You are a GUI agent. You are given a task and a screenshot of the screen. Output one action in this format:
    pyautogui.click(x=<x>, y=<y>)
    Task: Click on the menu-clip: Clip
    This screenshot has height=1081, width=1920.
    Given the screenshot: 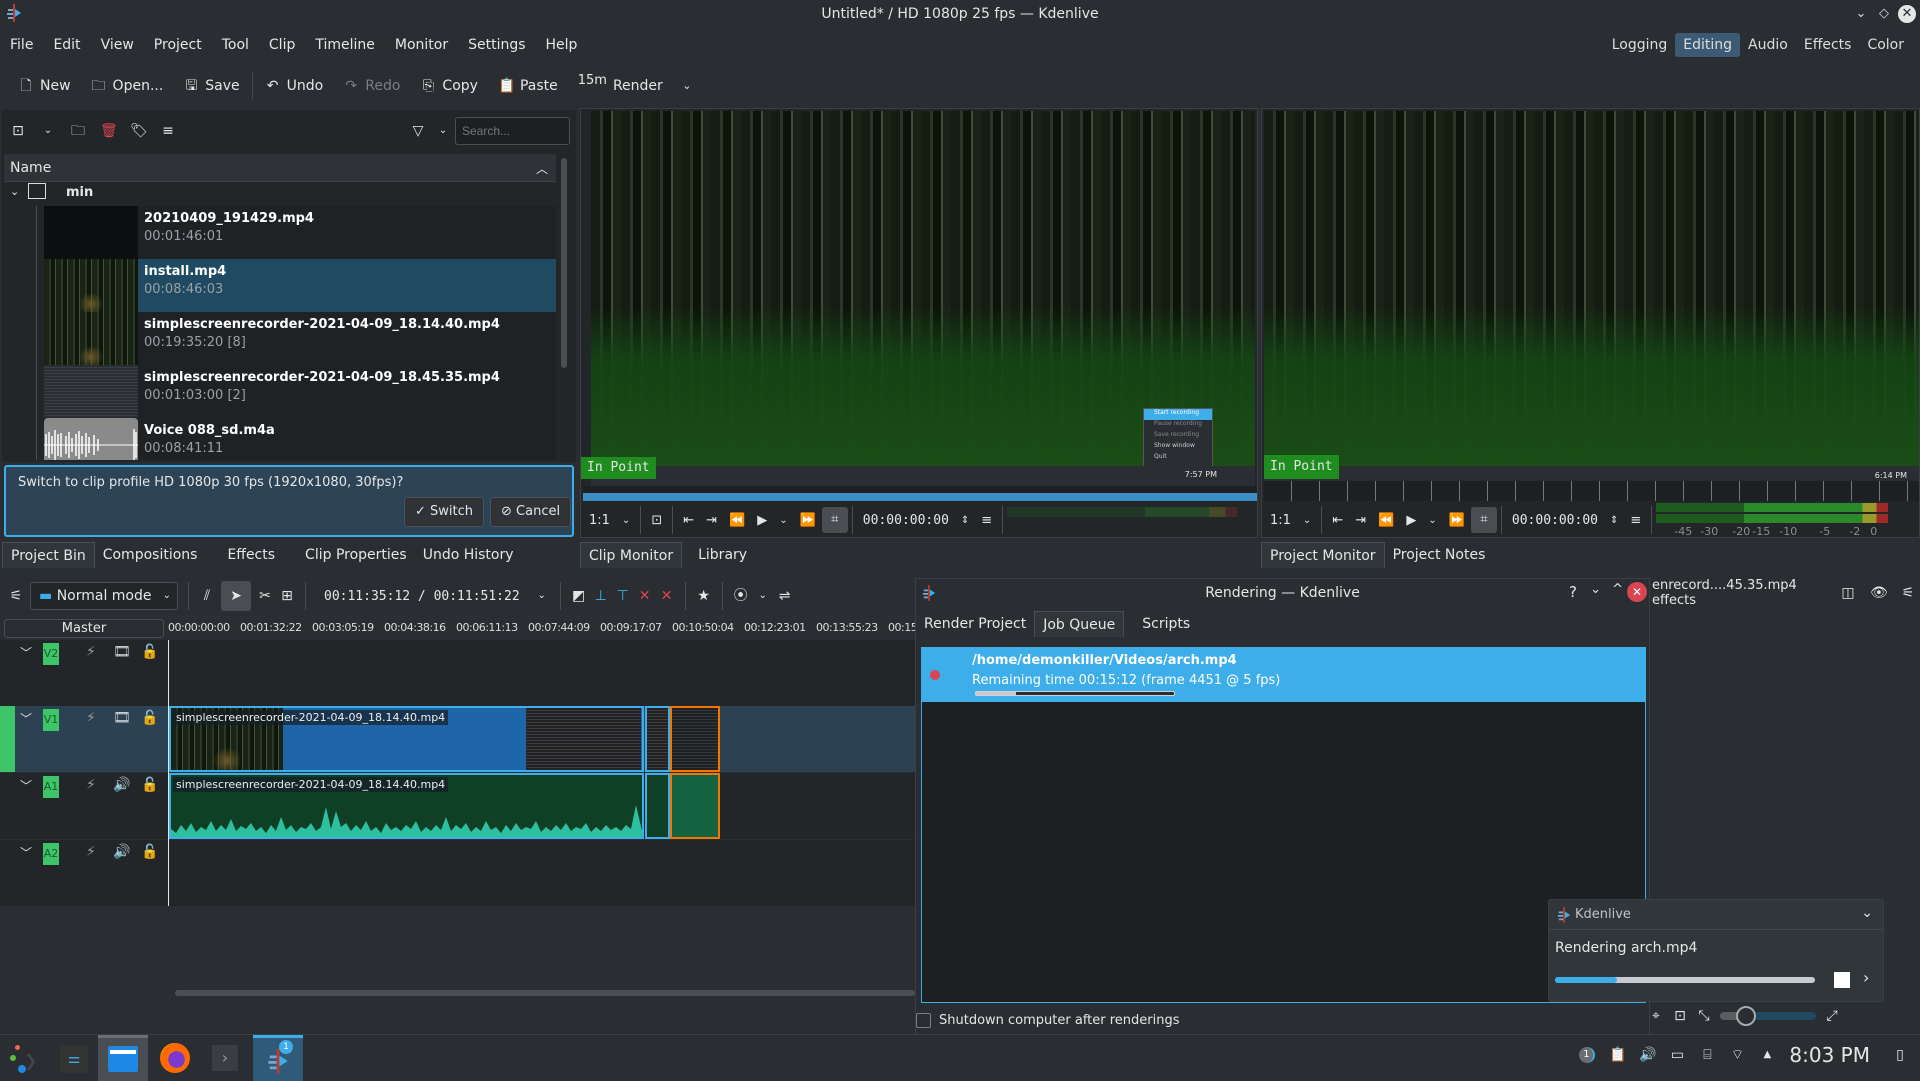 What is the action you would take?
    pyautogui.click(x=282, y=45)
    